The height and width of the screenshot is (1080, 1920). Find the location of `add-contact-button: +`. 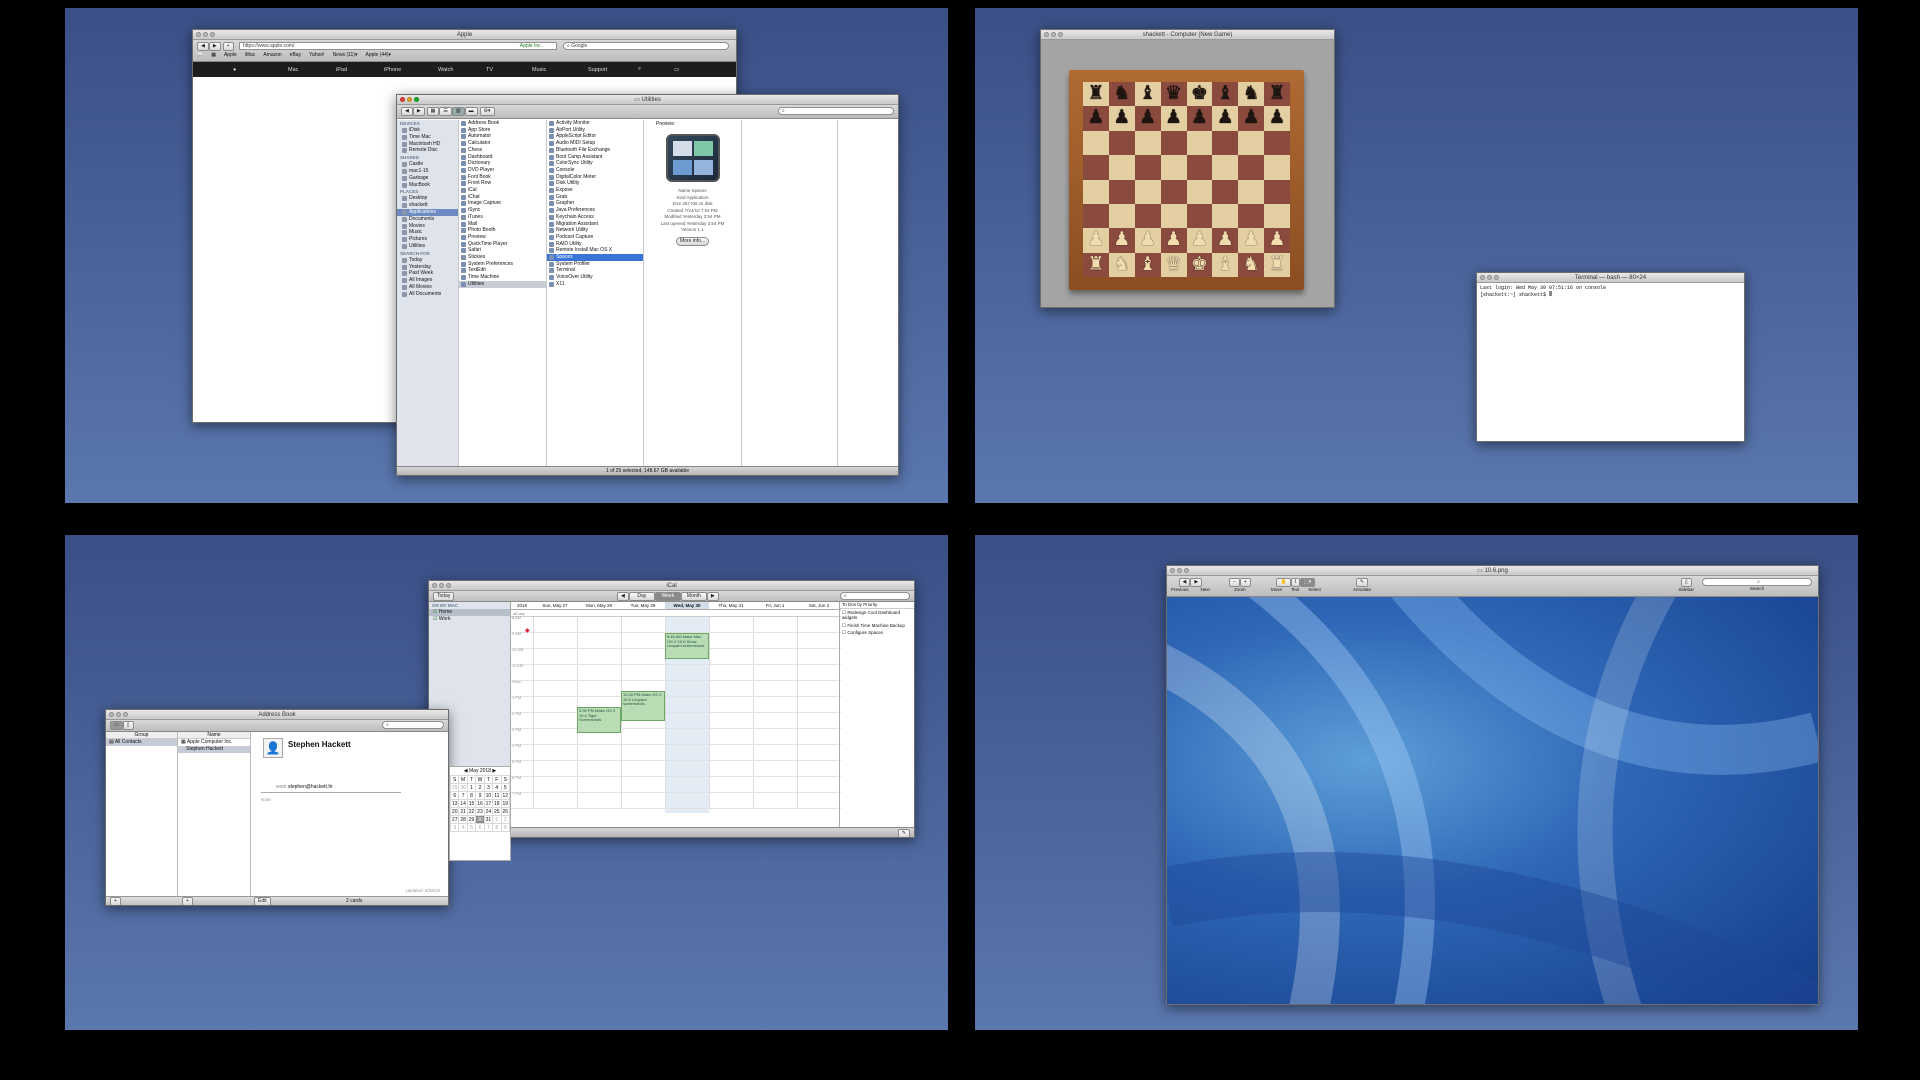

add-contact-button: + is located at coordinates (187, 901).